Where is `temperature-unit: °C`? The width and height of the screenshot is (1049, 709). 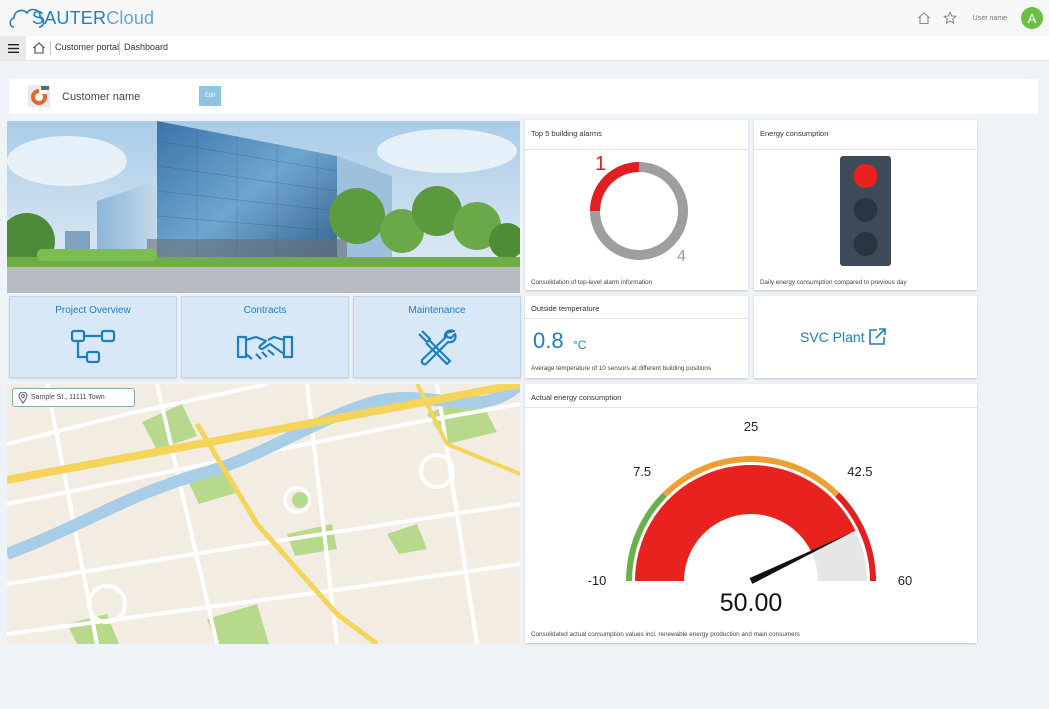
temperature-unit: °C is located at coordinates (580, 345).